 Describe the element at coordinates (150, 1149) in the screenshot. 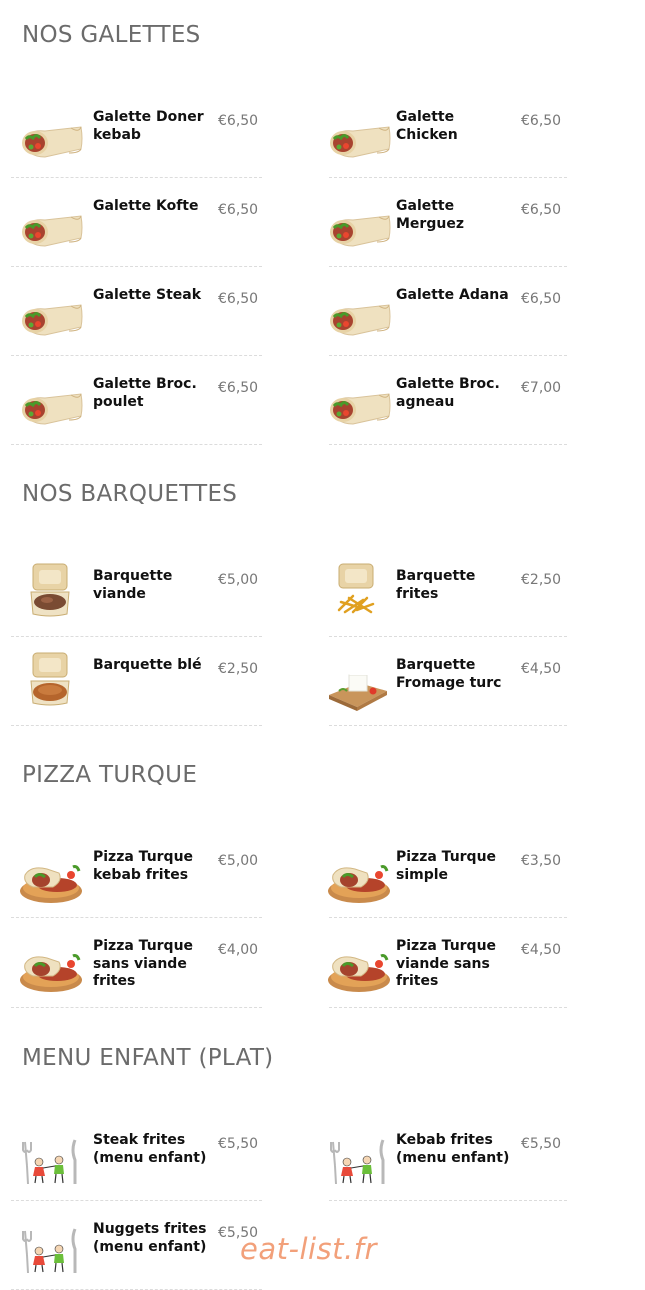

I see `item-name: Steak frites (menu enfant)` at that location.